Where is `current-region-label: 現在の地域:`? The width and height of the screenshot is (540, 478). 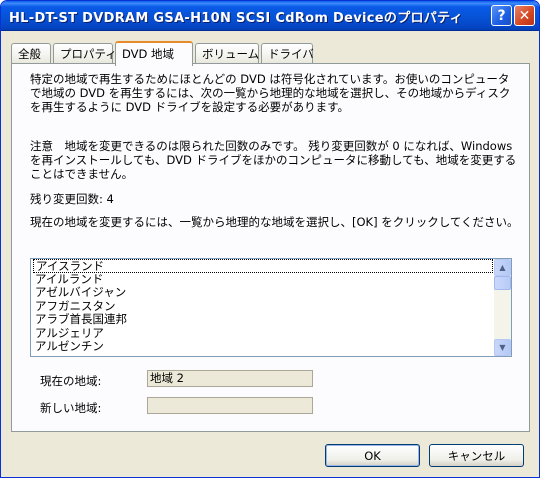 current-region-label: 現在の地域: is located at coordinates (71, 381).